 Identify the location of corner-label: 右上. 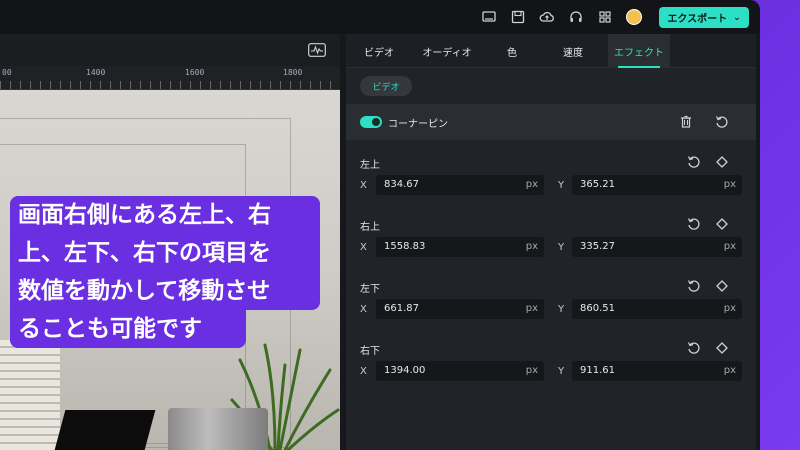
(370, 227).